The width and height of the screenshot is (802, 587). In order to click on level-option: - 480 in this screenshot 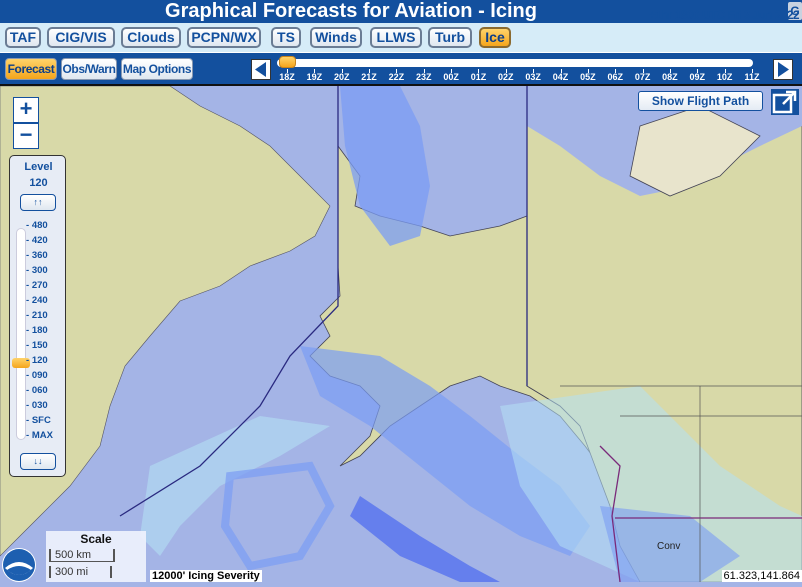, I will do `click(37, 225)`.